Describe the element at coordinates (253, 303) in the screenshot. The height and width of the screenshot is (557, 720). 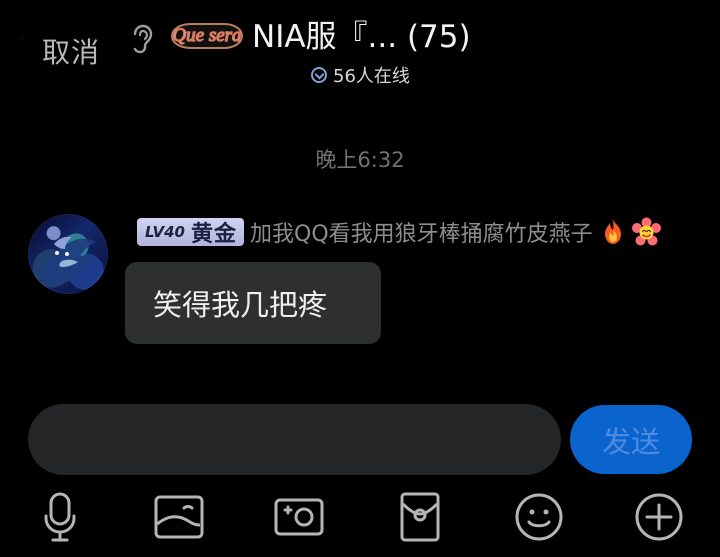
I see `message-bubble: 笑得我几把疼` at that location.